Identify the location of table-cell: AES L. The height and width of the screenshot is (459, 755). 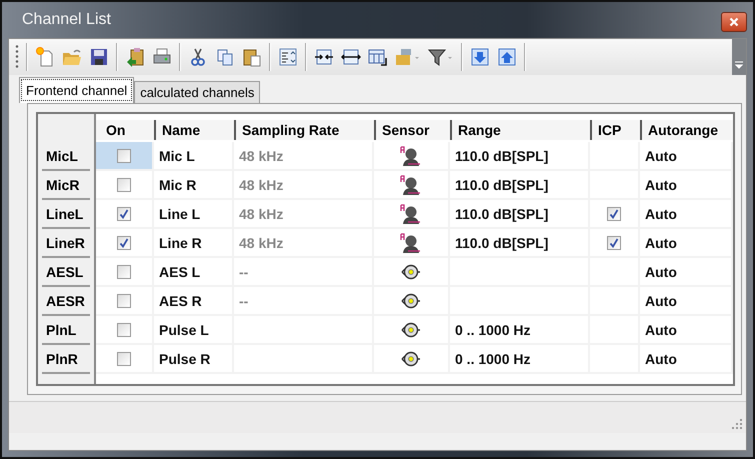
(179, 272).